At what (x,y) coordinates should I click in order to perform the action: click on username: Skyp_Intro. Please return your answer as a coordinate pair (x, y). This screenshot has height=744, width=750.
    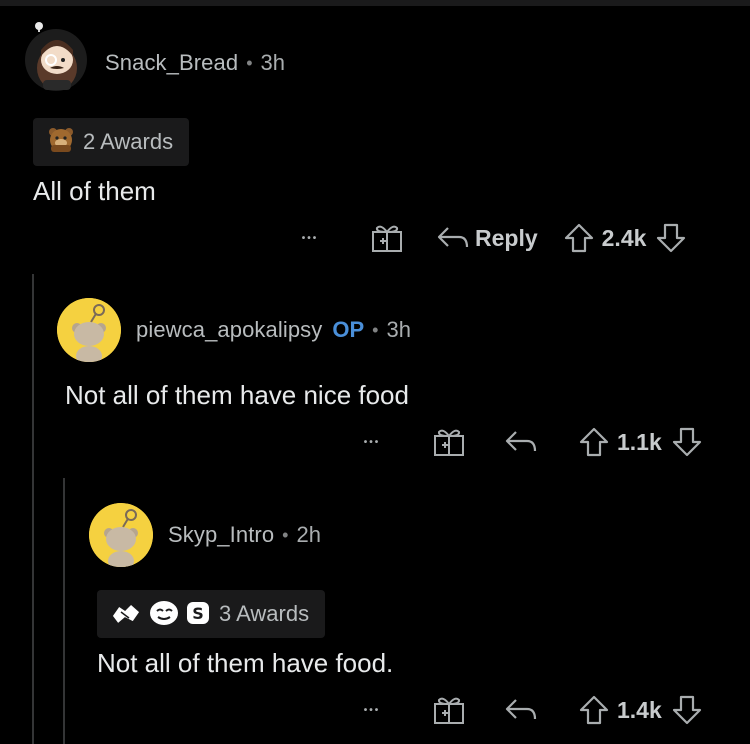
    Looking at the image, I should click on (221, 535).